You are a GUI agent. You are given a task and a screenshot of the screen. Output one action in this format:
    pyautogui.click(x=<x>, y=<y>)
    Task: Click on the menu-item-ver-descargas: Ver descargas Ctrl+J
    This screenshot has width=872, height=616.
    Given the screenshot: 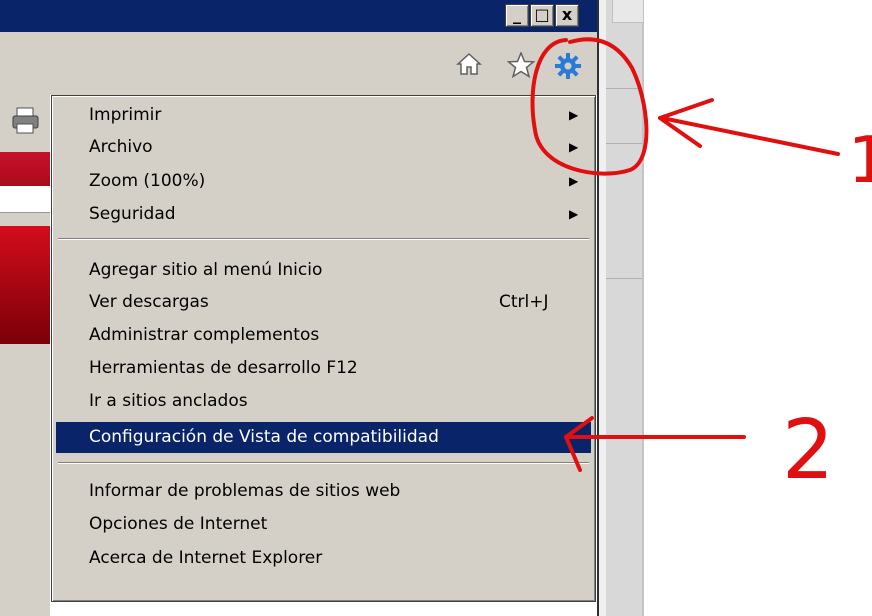 What is the action you would take?
    pyautogui.click(x=323, y=302)
    